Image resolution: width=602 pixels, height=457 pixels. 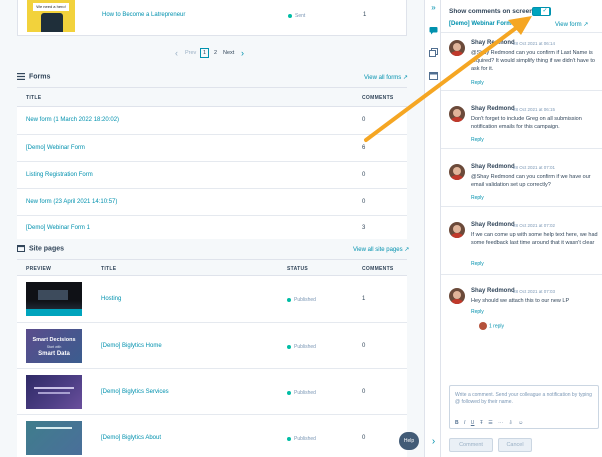 What do you see at coordinates (72, 120) in the screenshot?
I see `form-title-link: New form (1 March 2022 18:20:02)` at bounding box center [72, 120].